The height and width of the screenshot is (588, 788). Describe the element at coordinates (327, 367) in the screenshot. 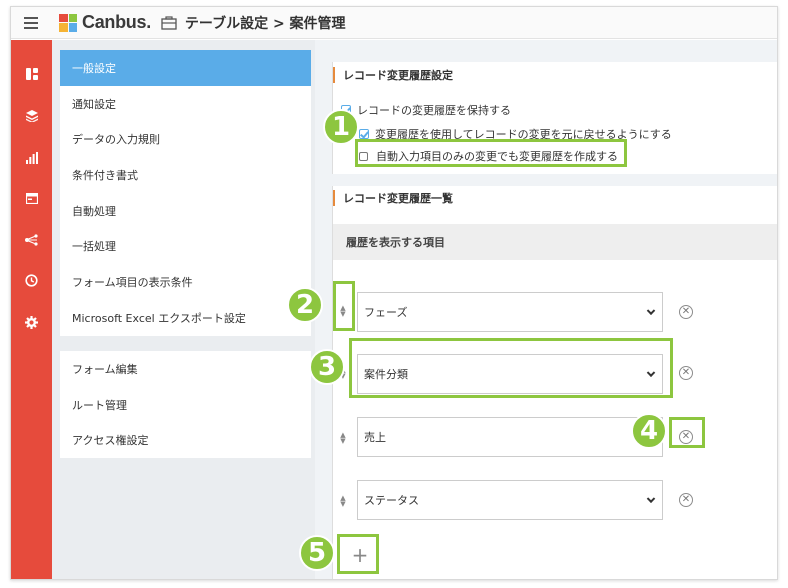

I see `annotation-badge: 3` at that location.